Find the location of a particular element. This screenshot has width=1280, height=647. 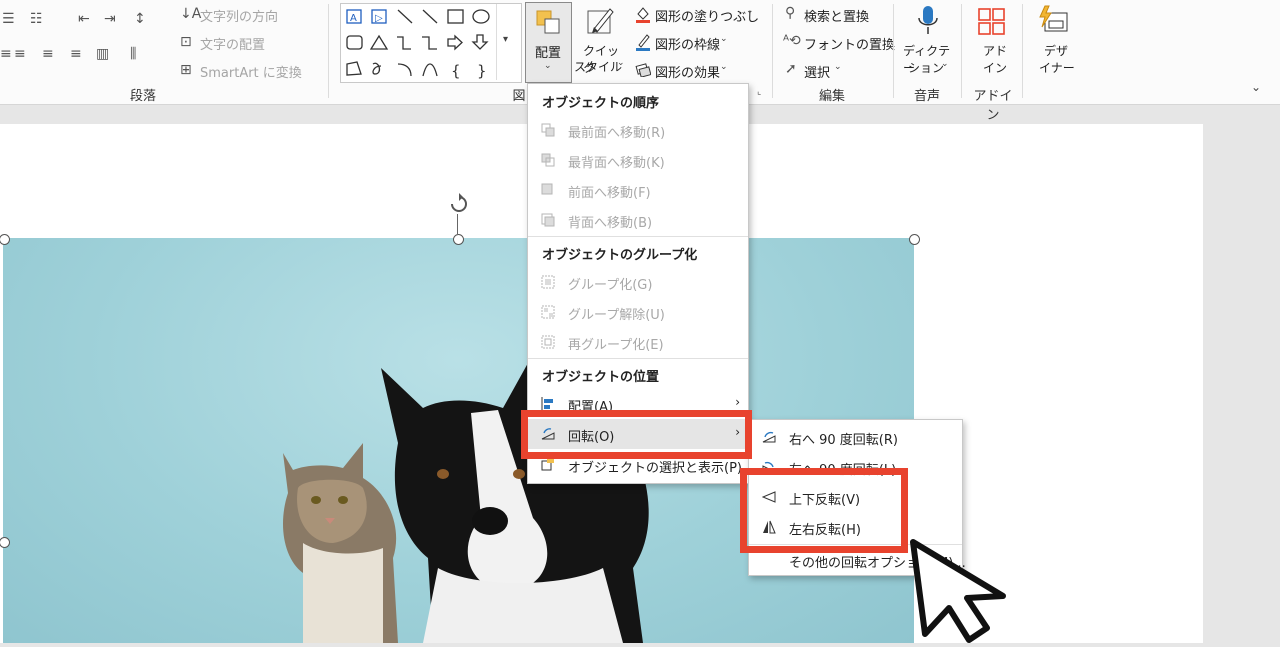

ungroup-item: グループ解除(U) is located at coordinates (638, 312).